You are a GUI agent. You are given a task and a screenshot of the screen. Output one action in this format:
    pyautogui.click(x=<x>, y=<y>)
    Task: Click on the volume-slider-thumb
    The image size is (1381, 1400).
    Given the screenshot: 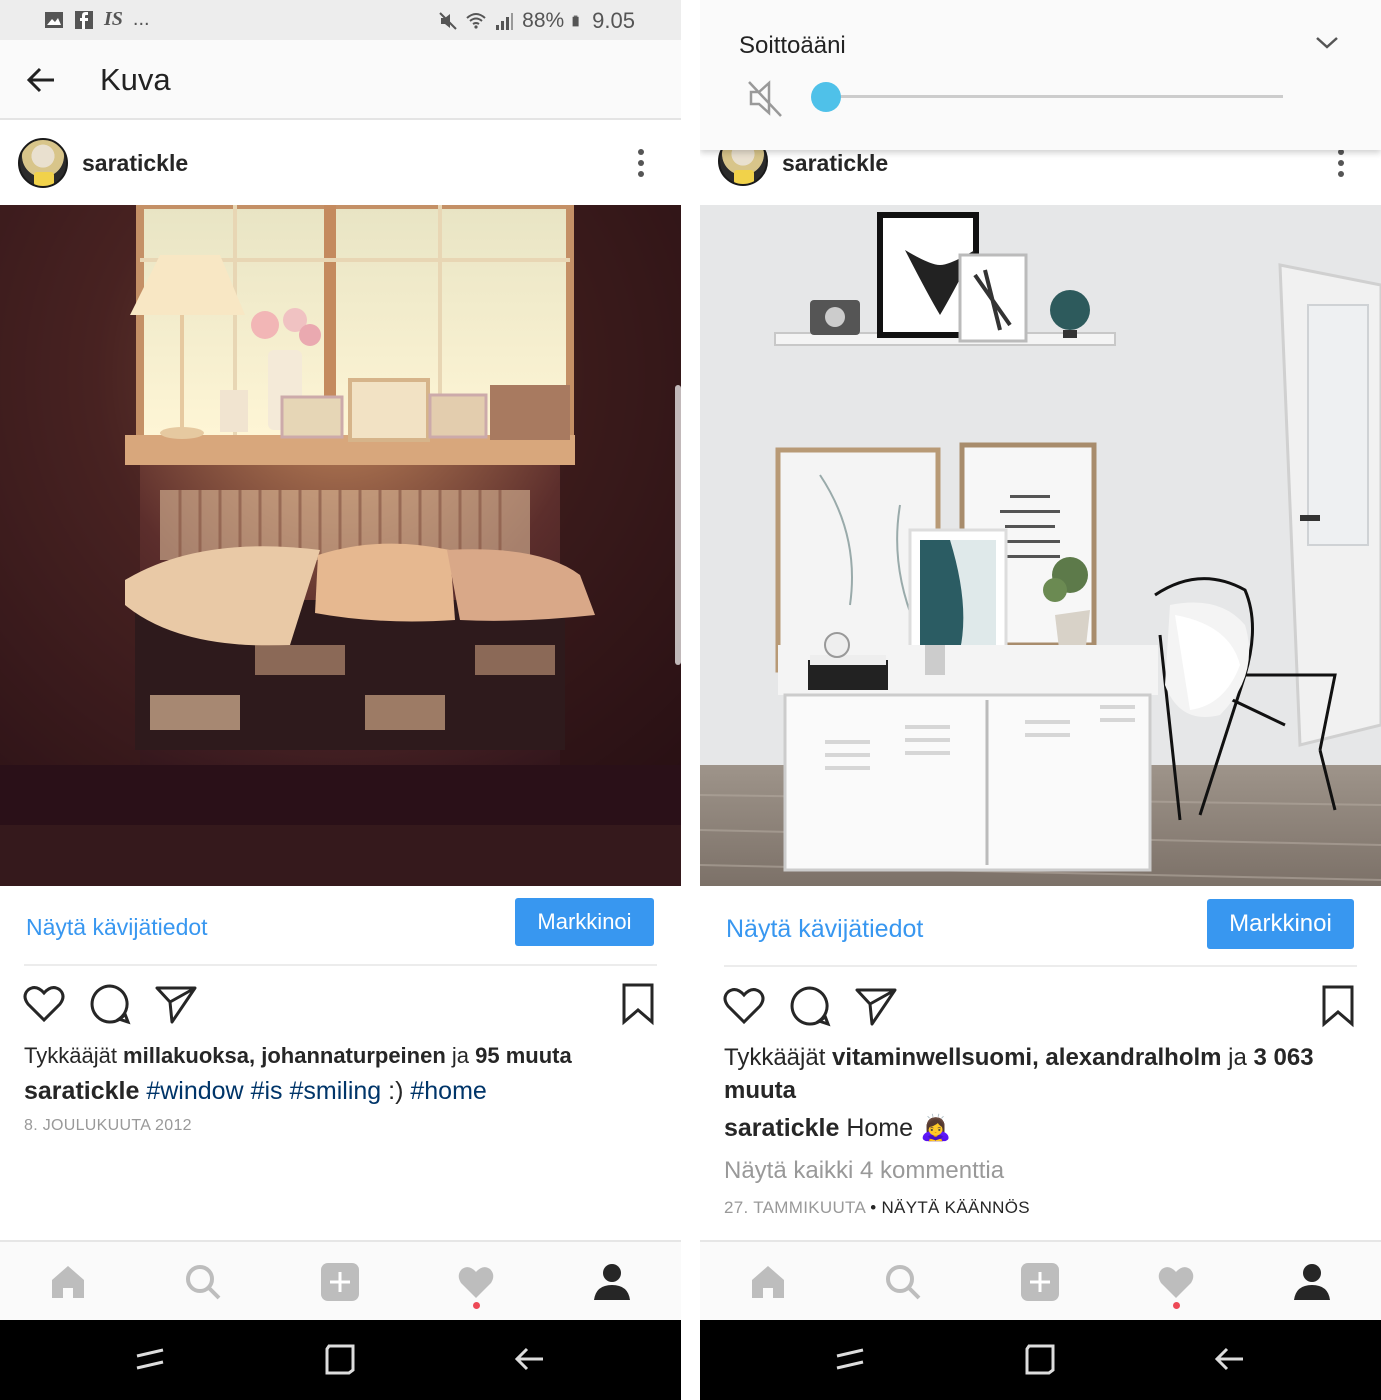 What is the action you would take?
    pyautogui.click(x=826, y=97)
    